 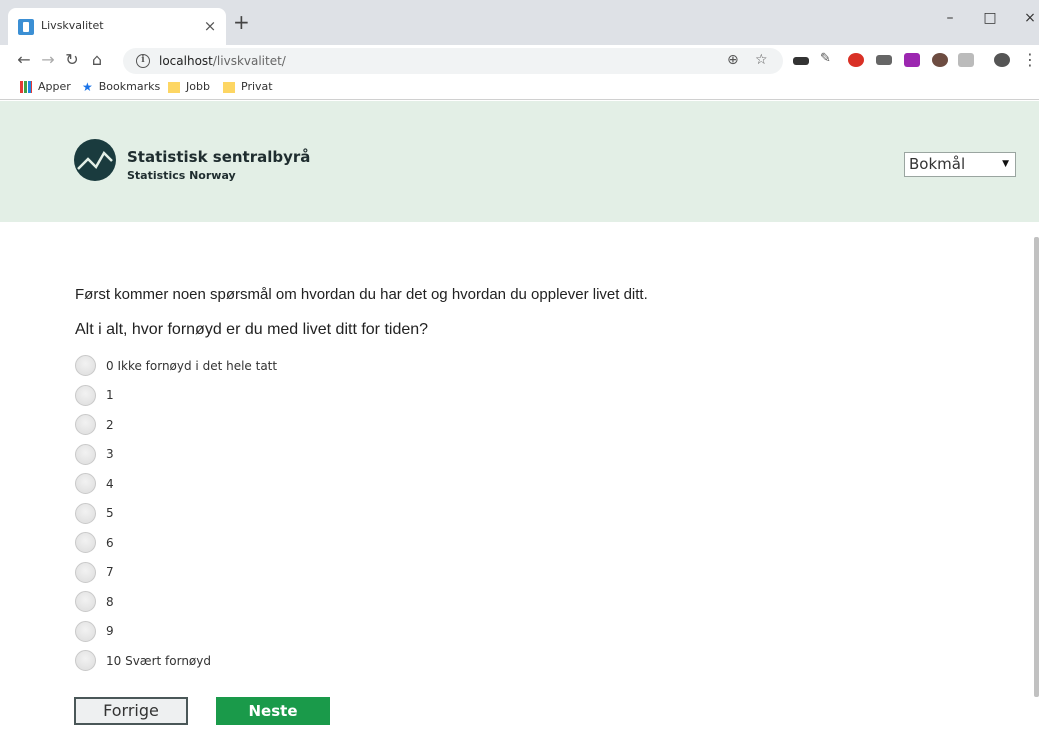 What do you see at coordinates (110, 631) in the screenshot?
I see `option-label: 9` at bounding box center [110, 631].